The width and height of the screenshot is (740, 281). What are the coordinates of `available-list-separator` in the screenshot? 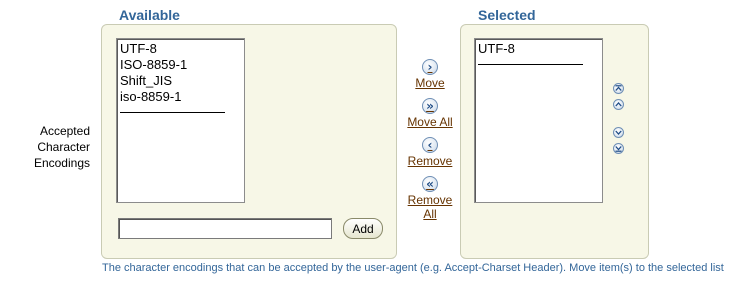 It's located at (172, 112).